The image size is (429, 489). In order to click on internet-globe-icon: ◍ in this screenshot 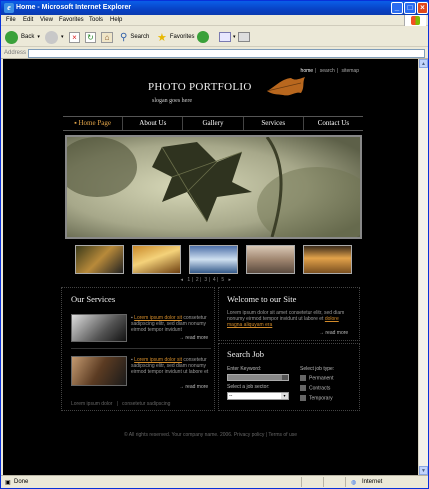, I will do `click(354, 483)`.